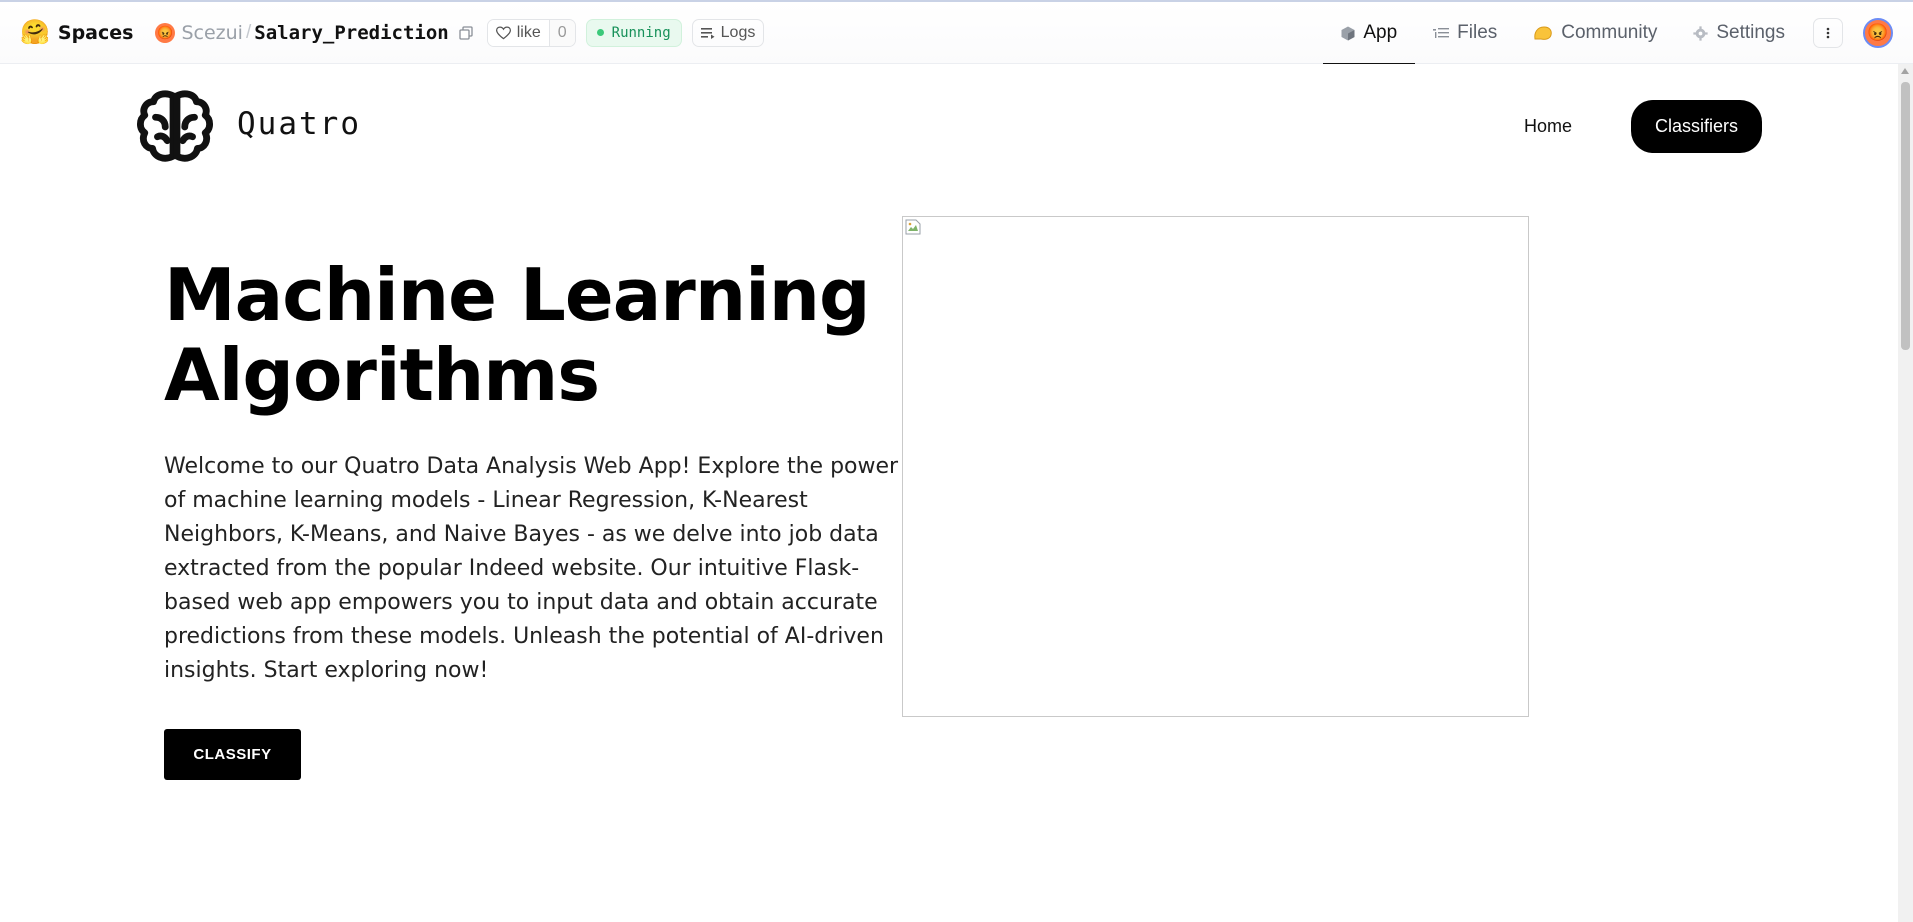 This screenshot has height=922, width=1913. I want to click on copy-icon, so click(466, 32).